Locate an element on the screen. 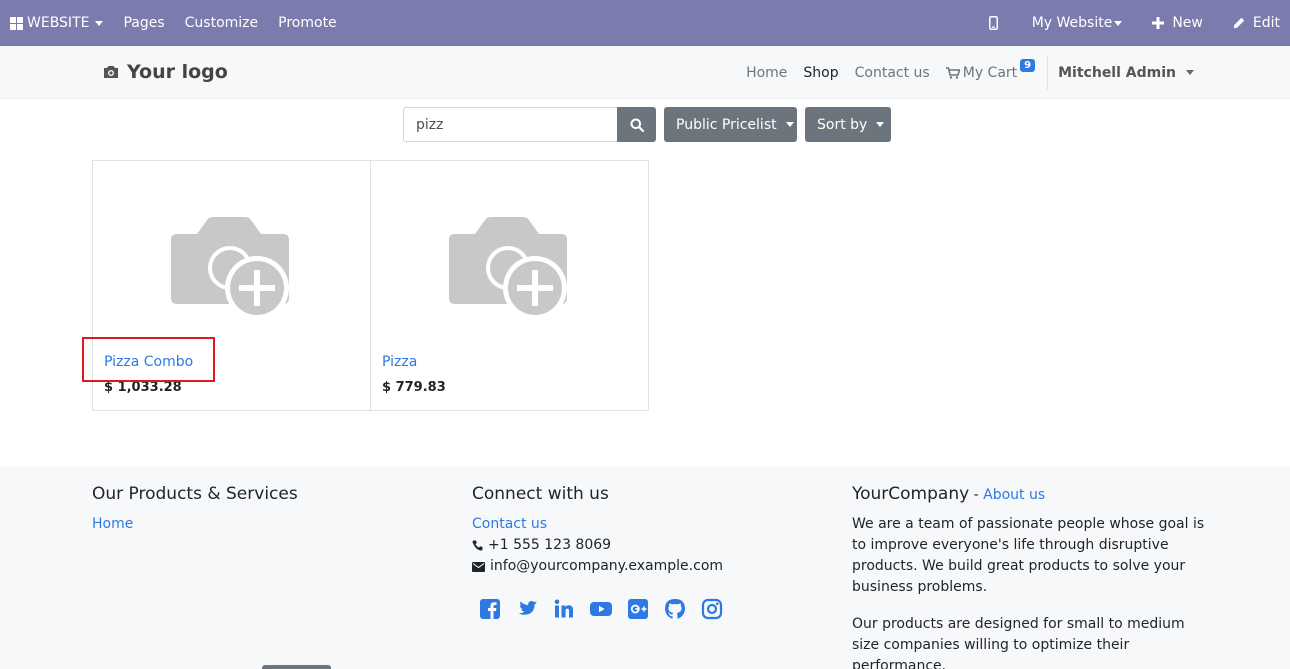 This screenshot has height=669, width=1290. product-name-link: Pizza is located at coordinates (399, 362).